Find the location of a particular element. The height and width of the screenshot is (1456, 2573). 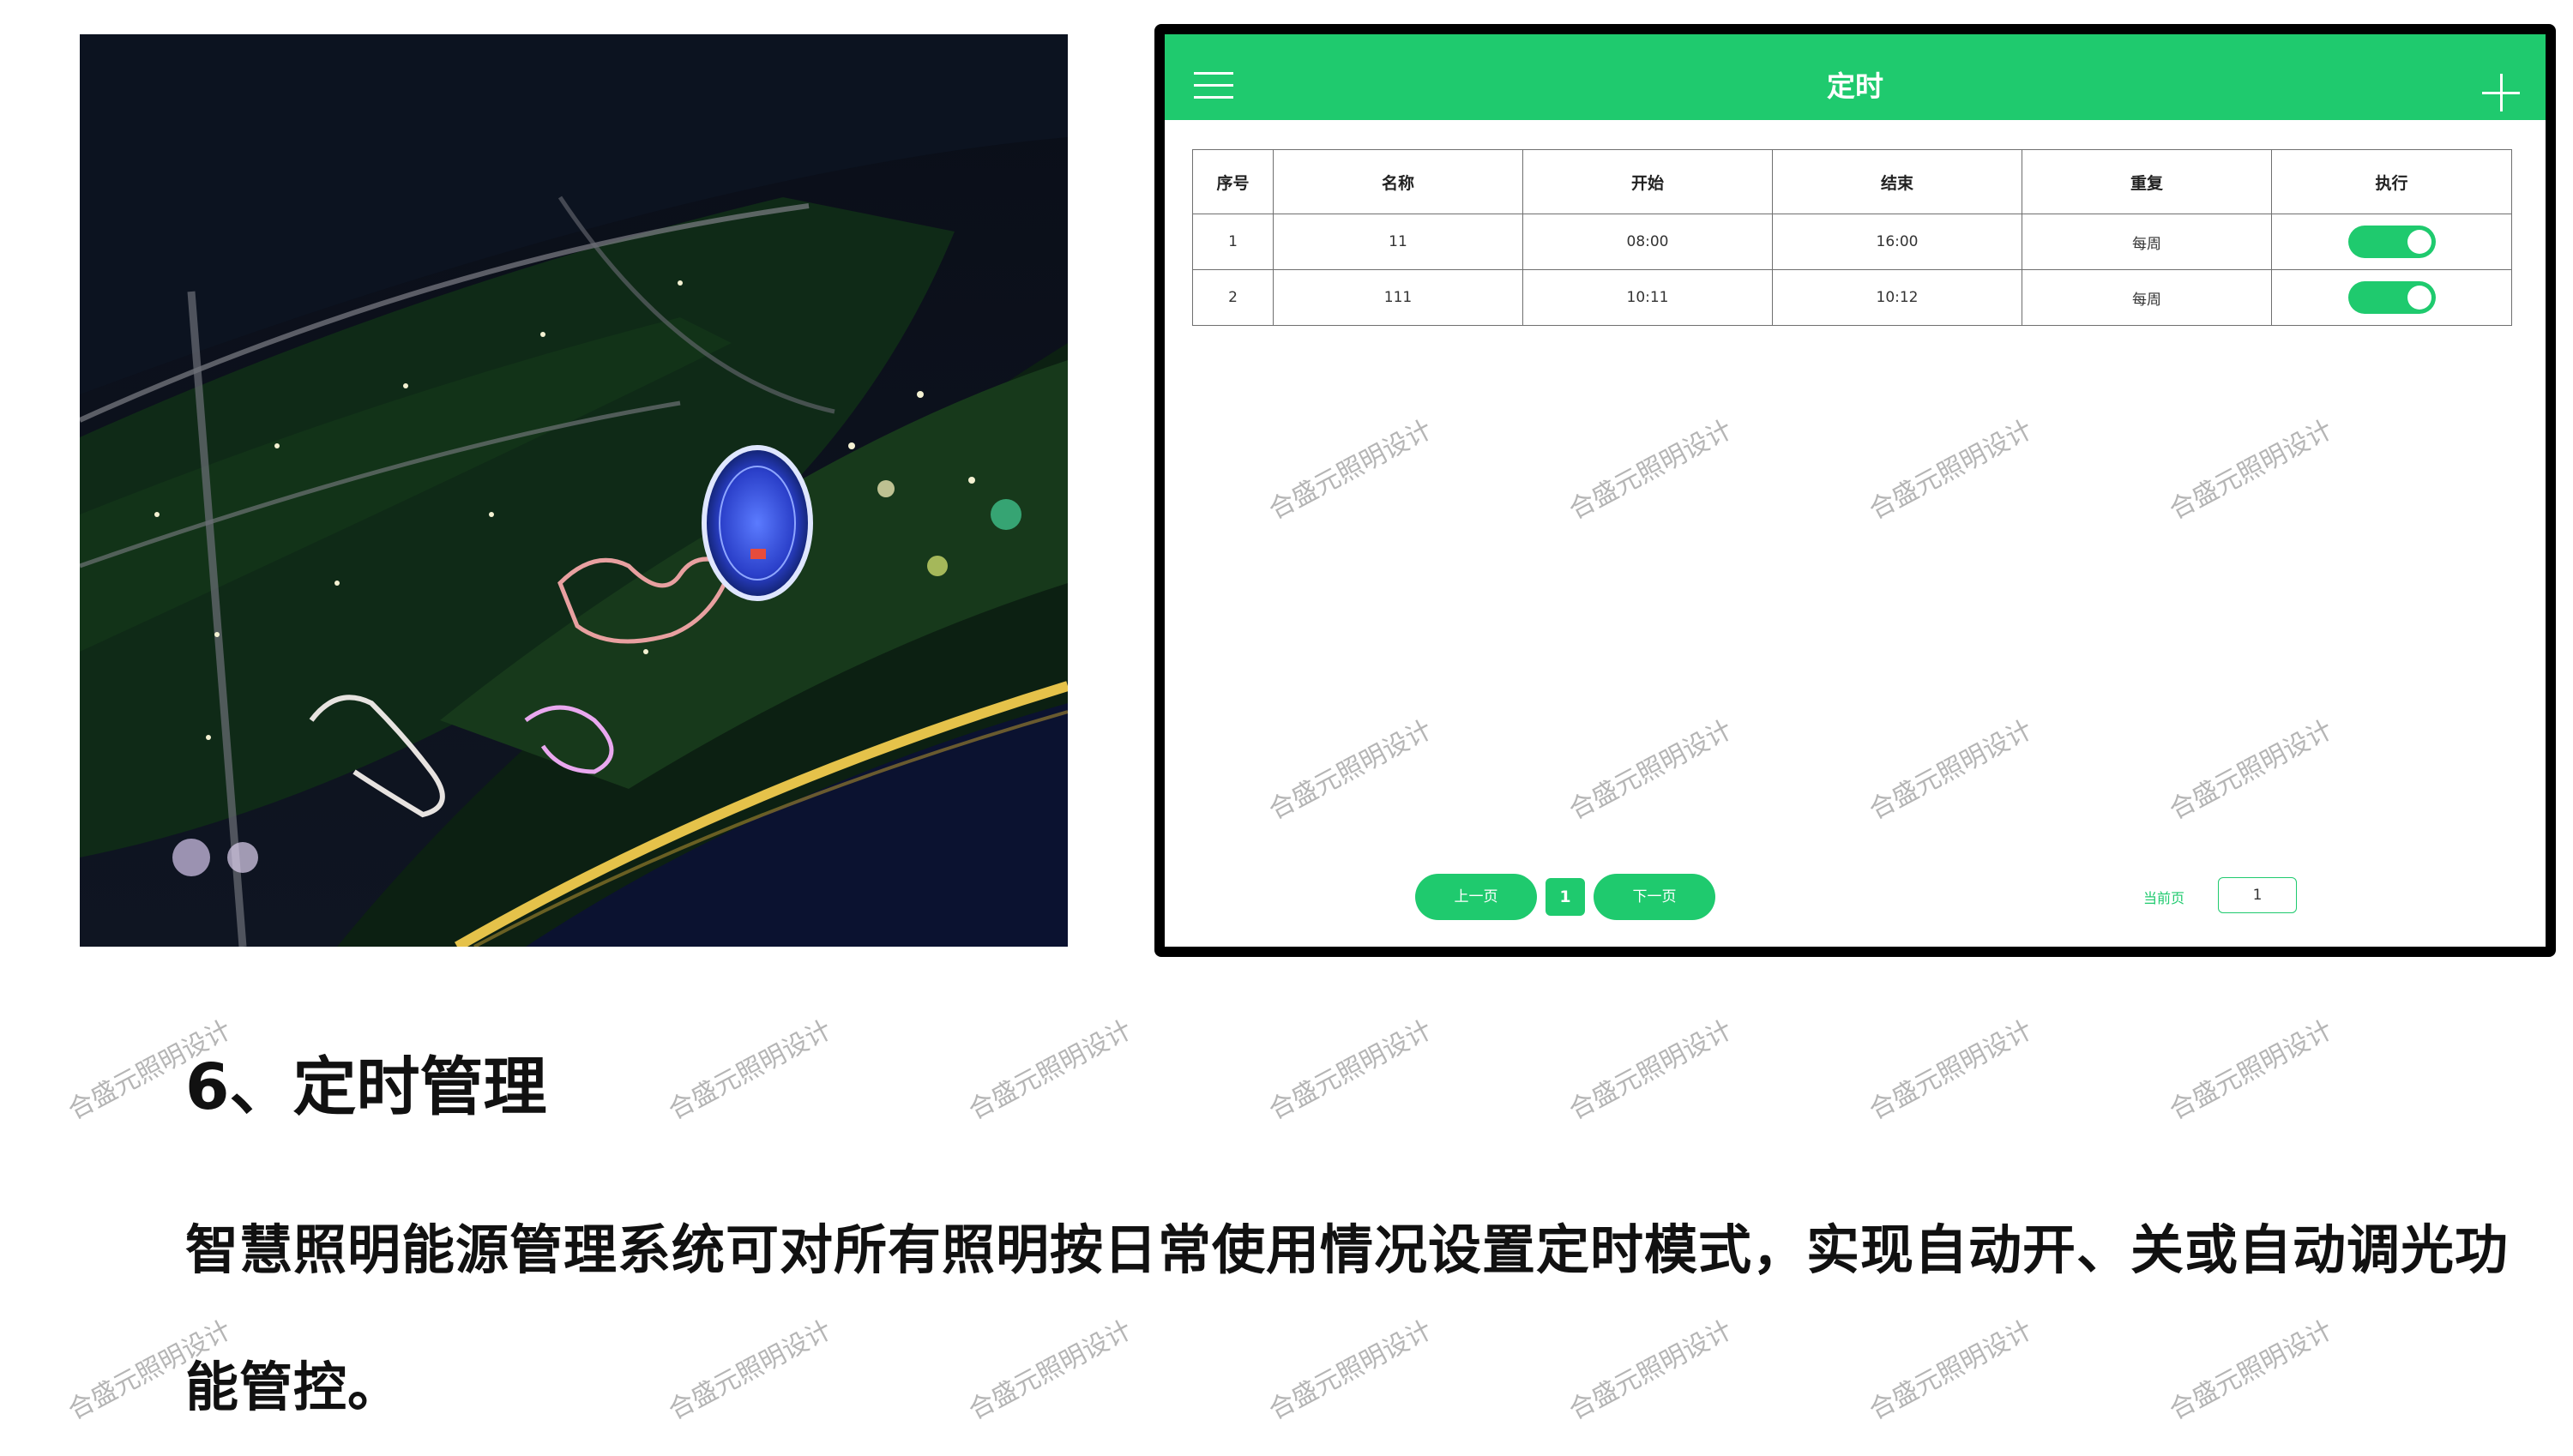

app-header-bar: 定时 is located at coordinates (1855, 77).